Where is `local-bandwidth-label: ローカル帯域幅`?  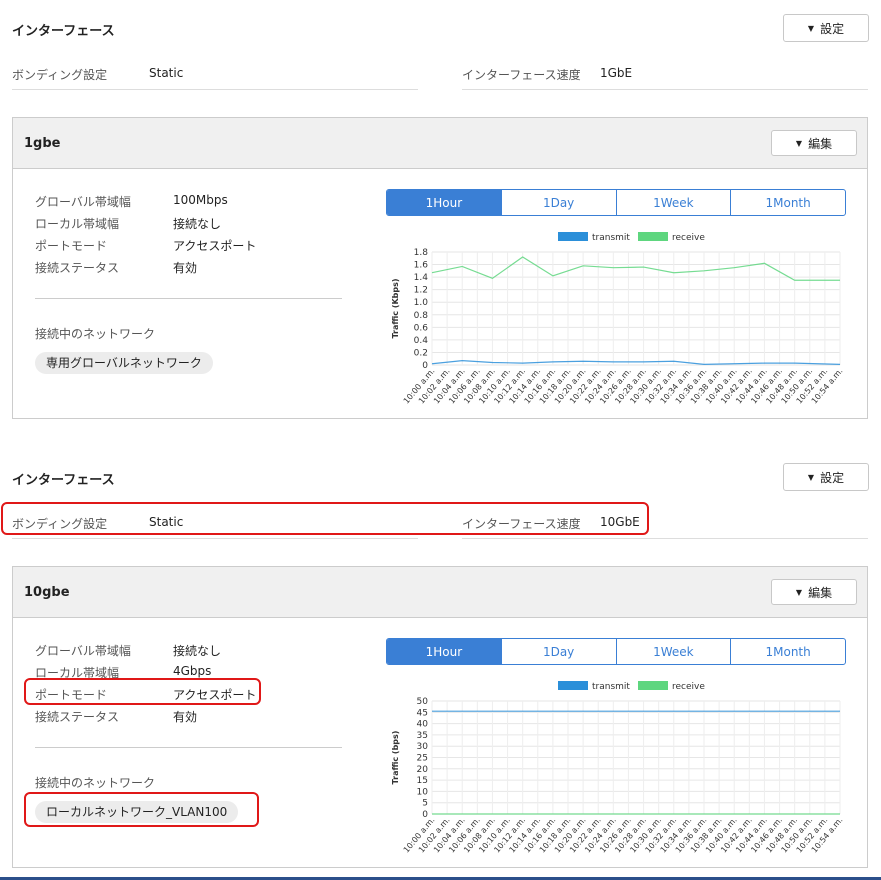
local-bandwidth-label: ローカル帯域幅 is located at coordinates (77, 224).